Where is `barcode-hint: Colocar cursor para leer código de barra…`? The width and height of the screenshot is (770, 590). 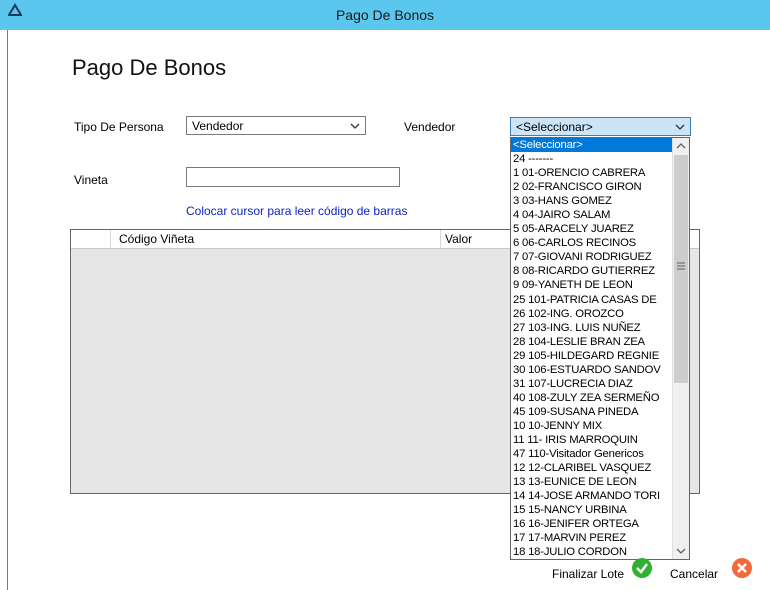 barcode-hint: Colocar cursor para leer código de barra… is located at coordinates (297, 211).